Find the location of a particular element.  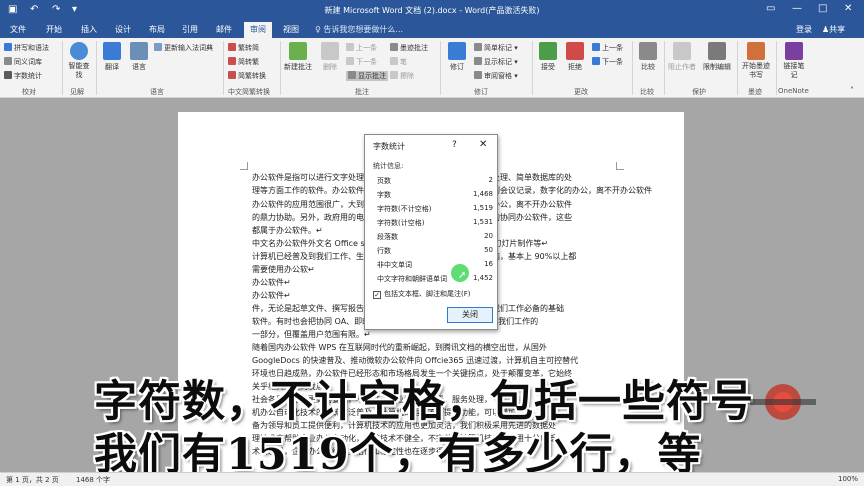

thesaurus-button: 同义词库 is located at coordinates (23, 62).